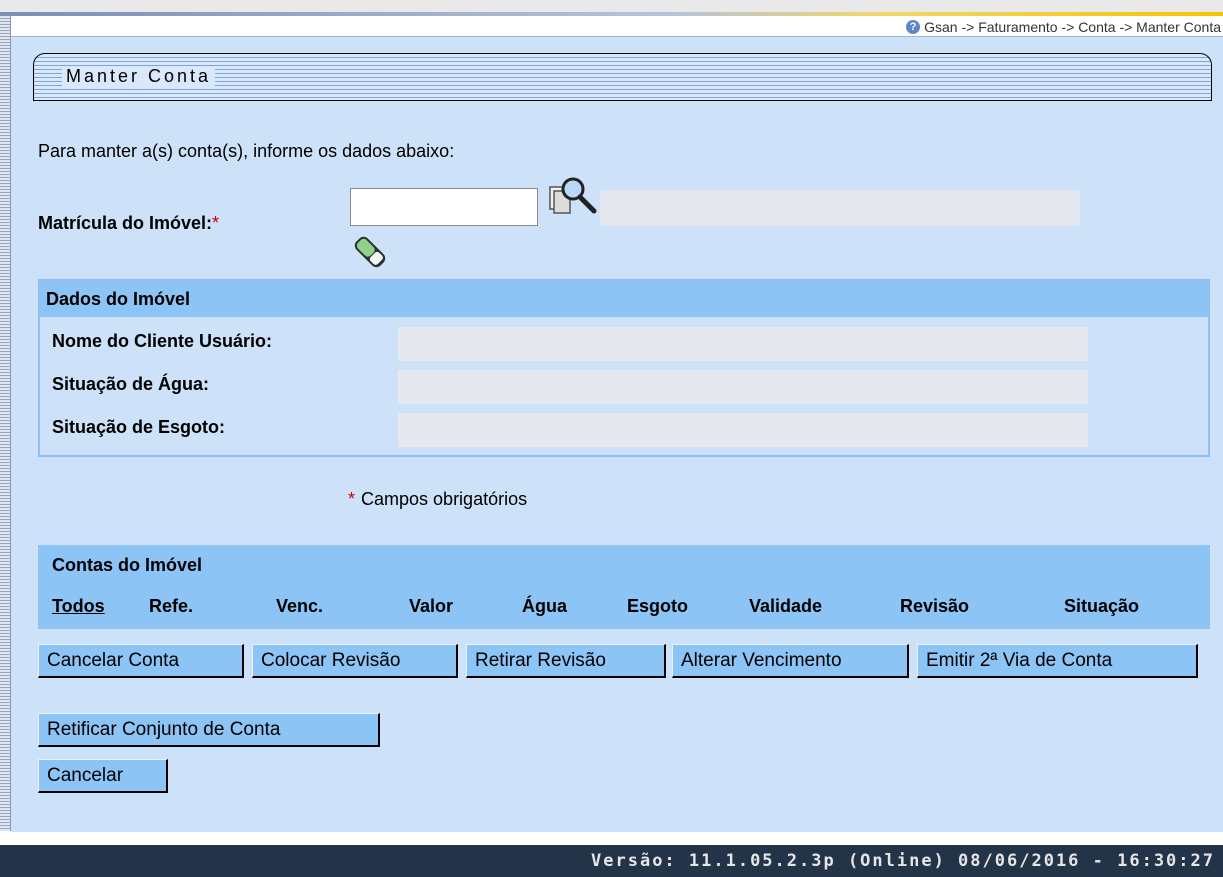  I want to click on column-validade: Validade, so click(786, 606).